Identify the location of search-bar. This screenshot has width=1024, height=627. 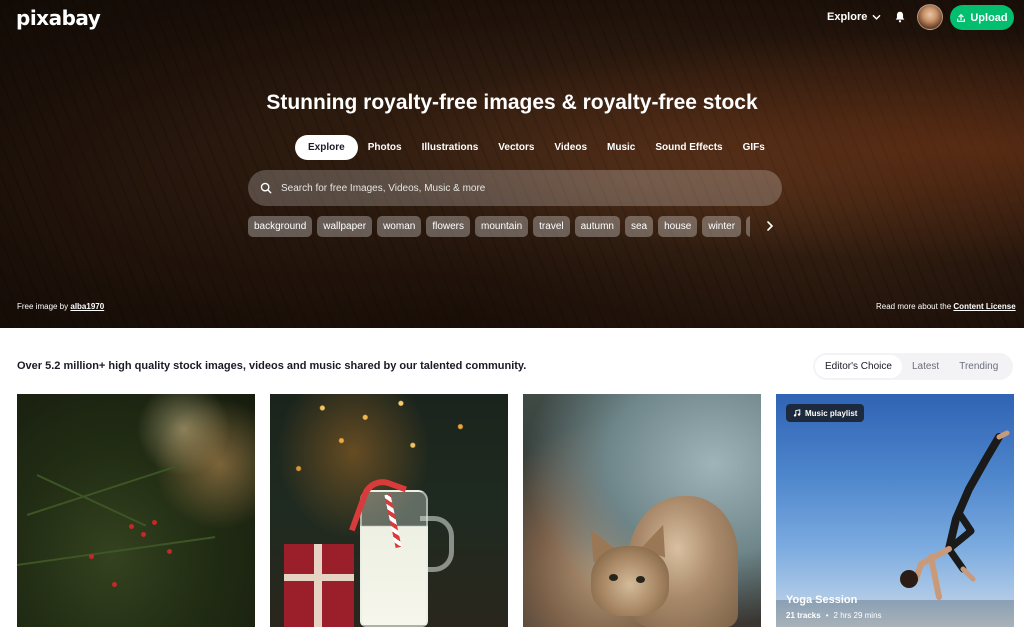
(515, 188).